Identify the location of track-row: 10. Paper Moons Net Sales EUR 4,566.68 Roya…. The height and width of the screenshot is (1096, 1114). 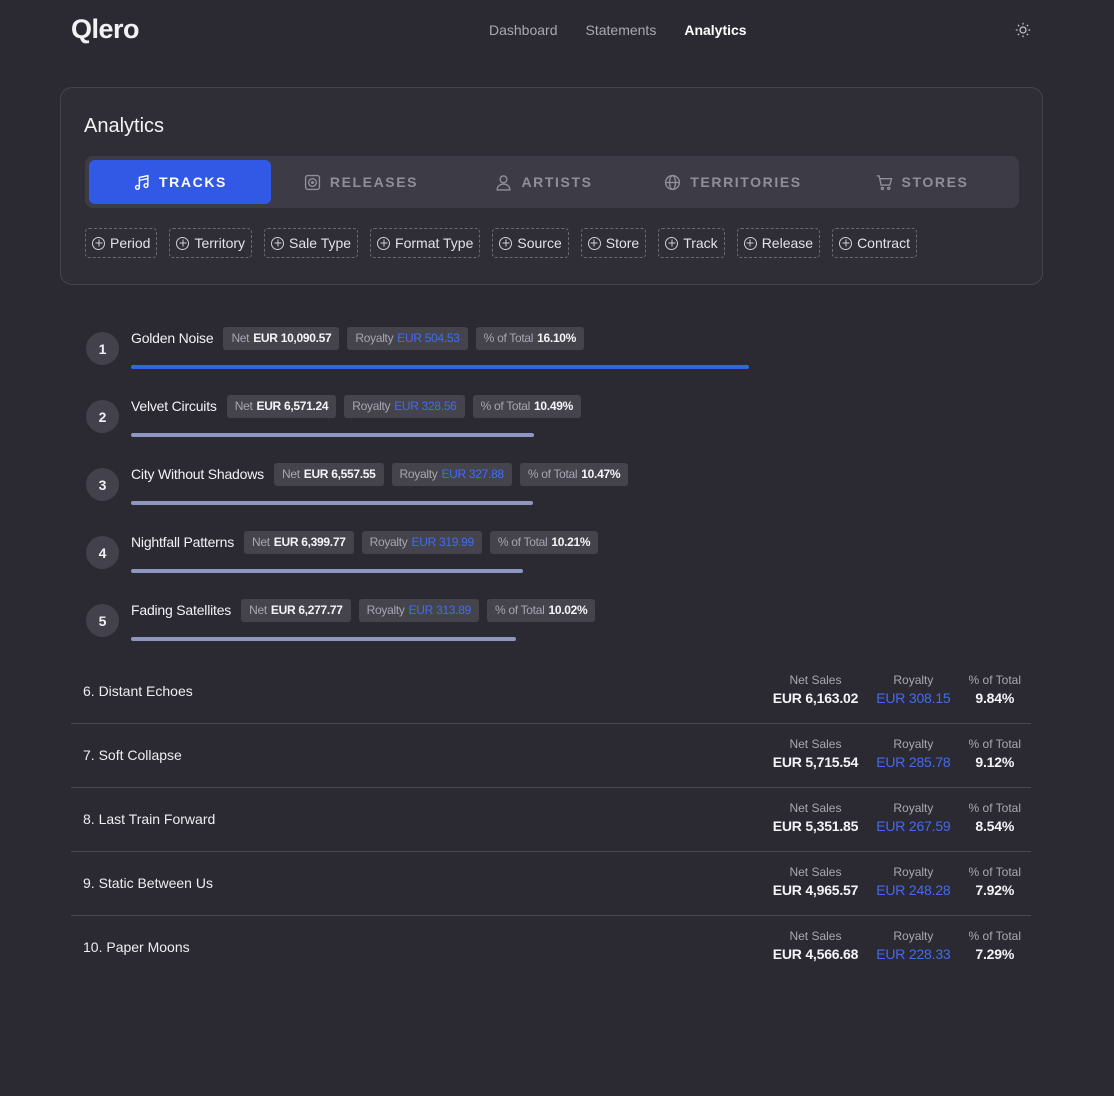
(551, 948).